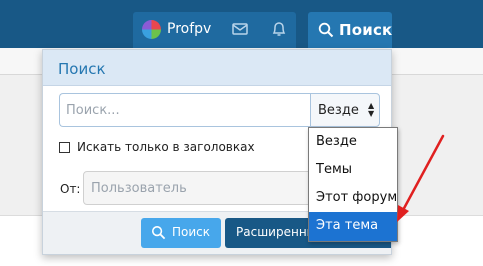 The width and height of the screenshot is (483, 266). What do you see at coordinates (191, 232) in the screenshot?
I see `search-submit-label: Поиск` at bounding box center [191, 232].